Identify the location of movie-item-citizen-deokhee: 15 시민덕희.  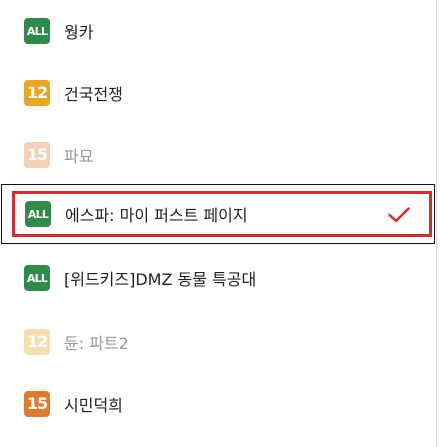
(218, 404).